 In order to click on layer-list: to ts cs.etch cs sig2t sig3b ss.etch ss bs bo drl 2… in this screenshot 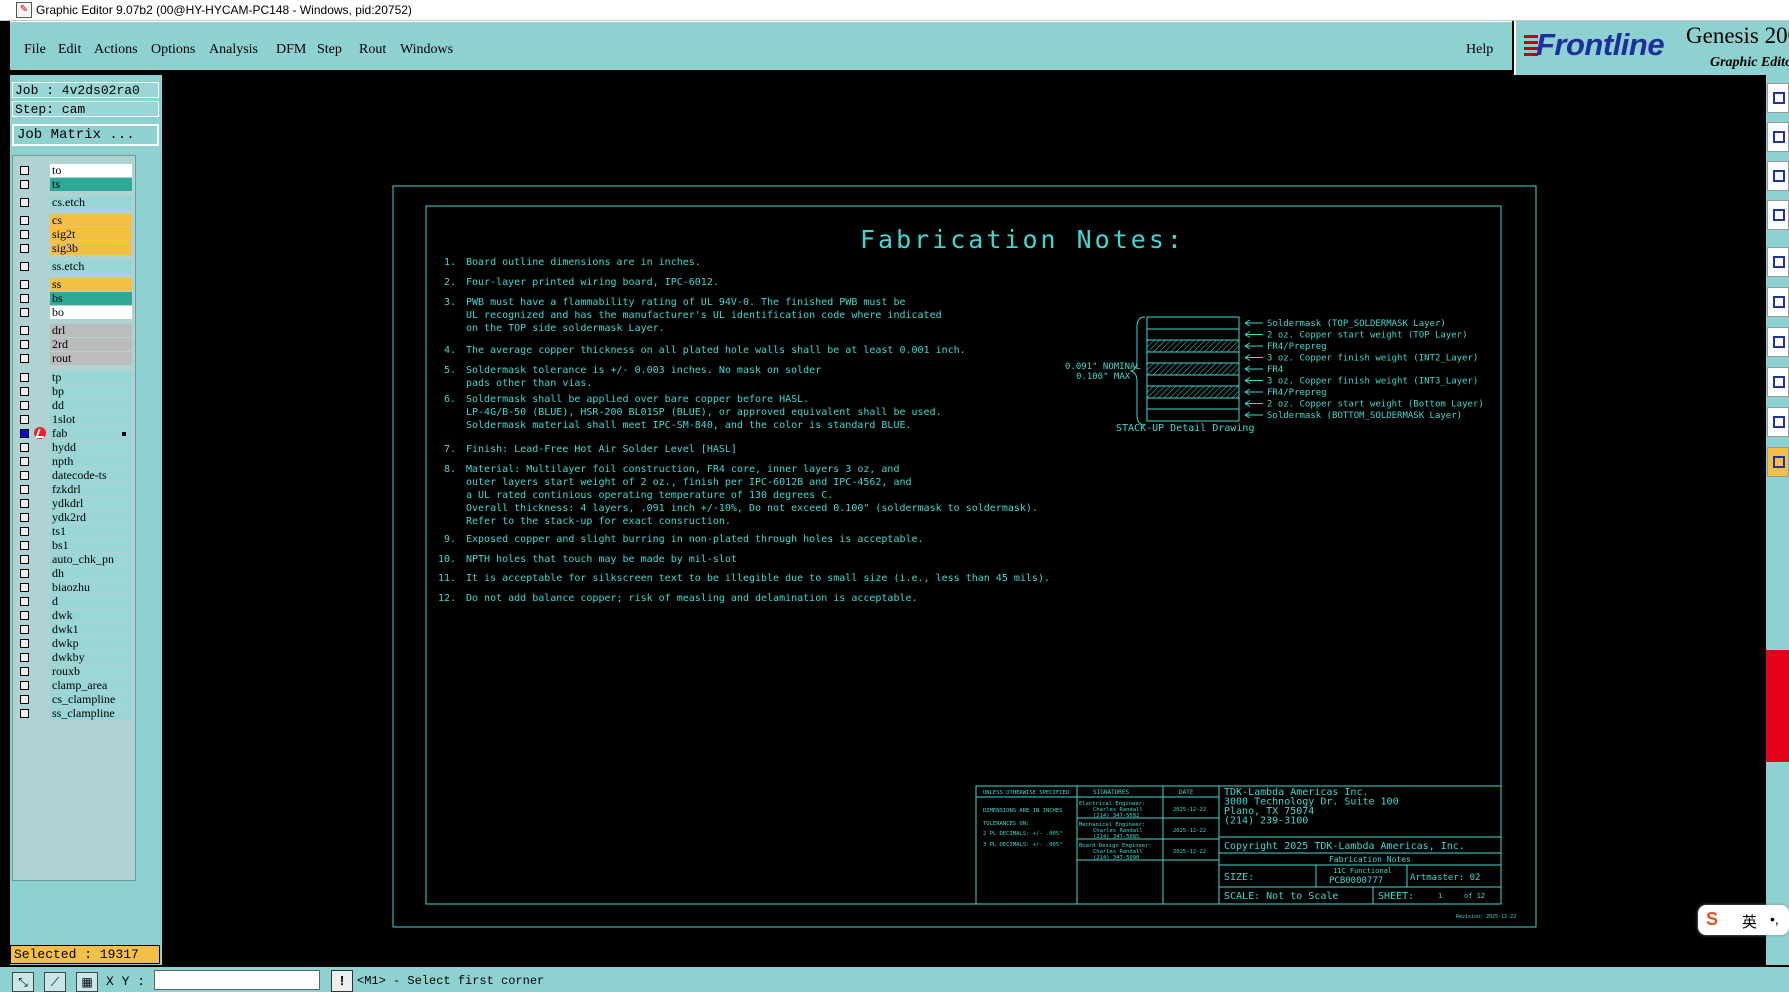, I will do `click(74, 518)`.